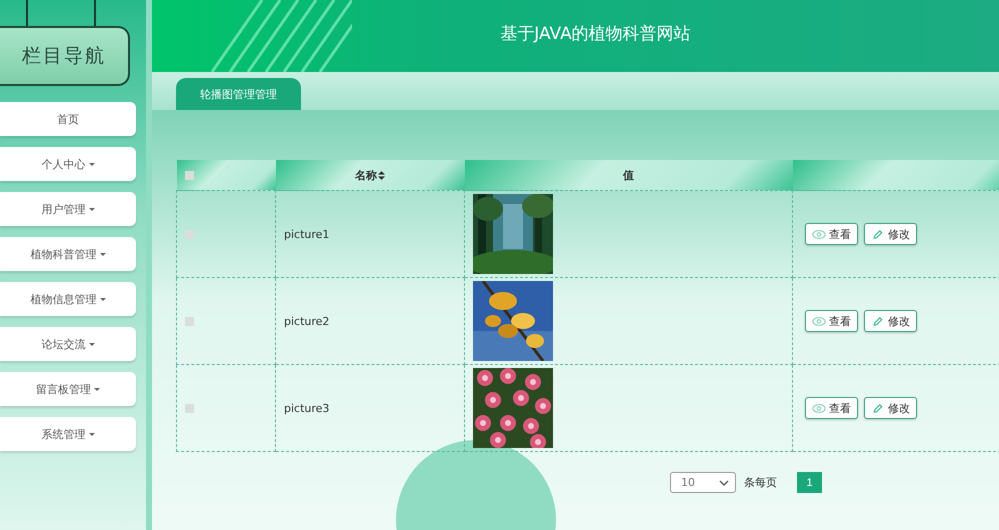  Describe the element at coordinates (381, 175) in the screenshot. I see `sort-icon` at that location.